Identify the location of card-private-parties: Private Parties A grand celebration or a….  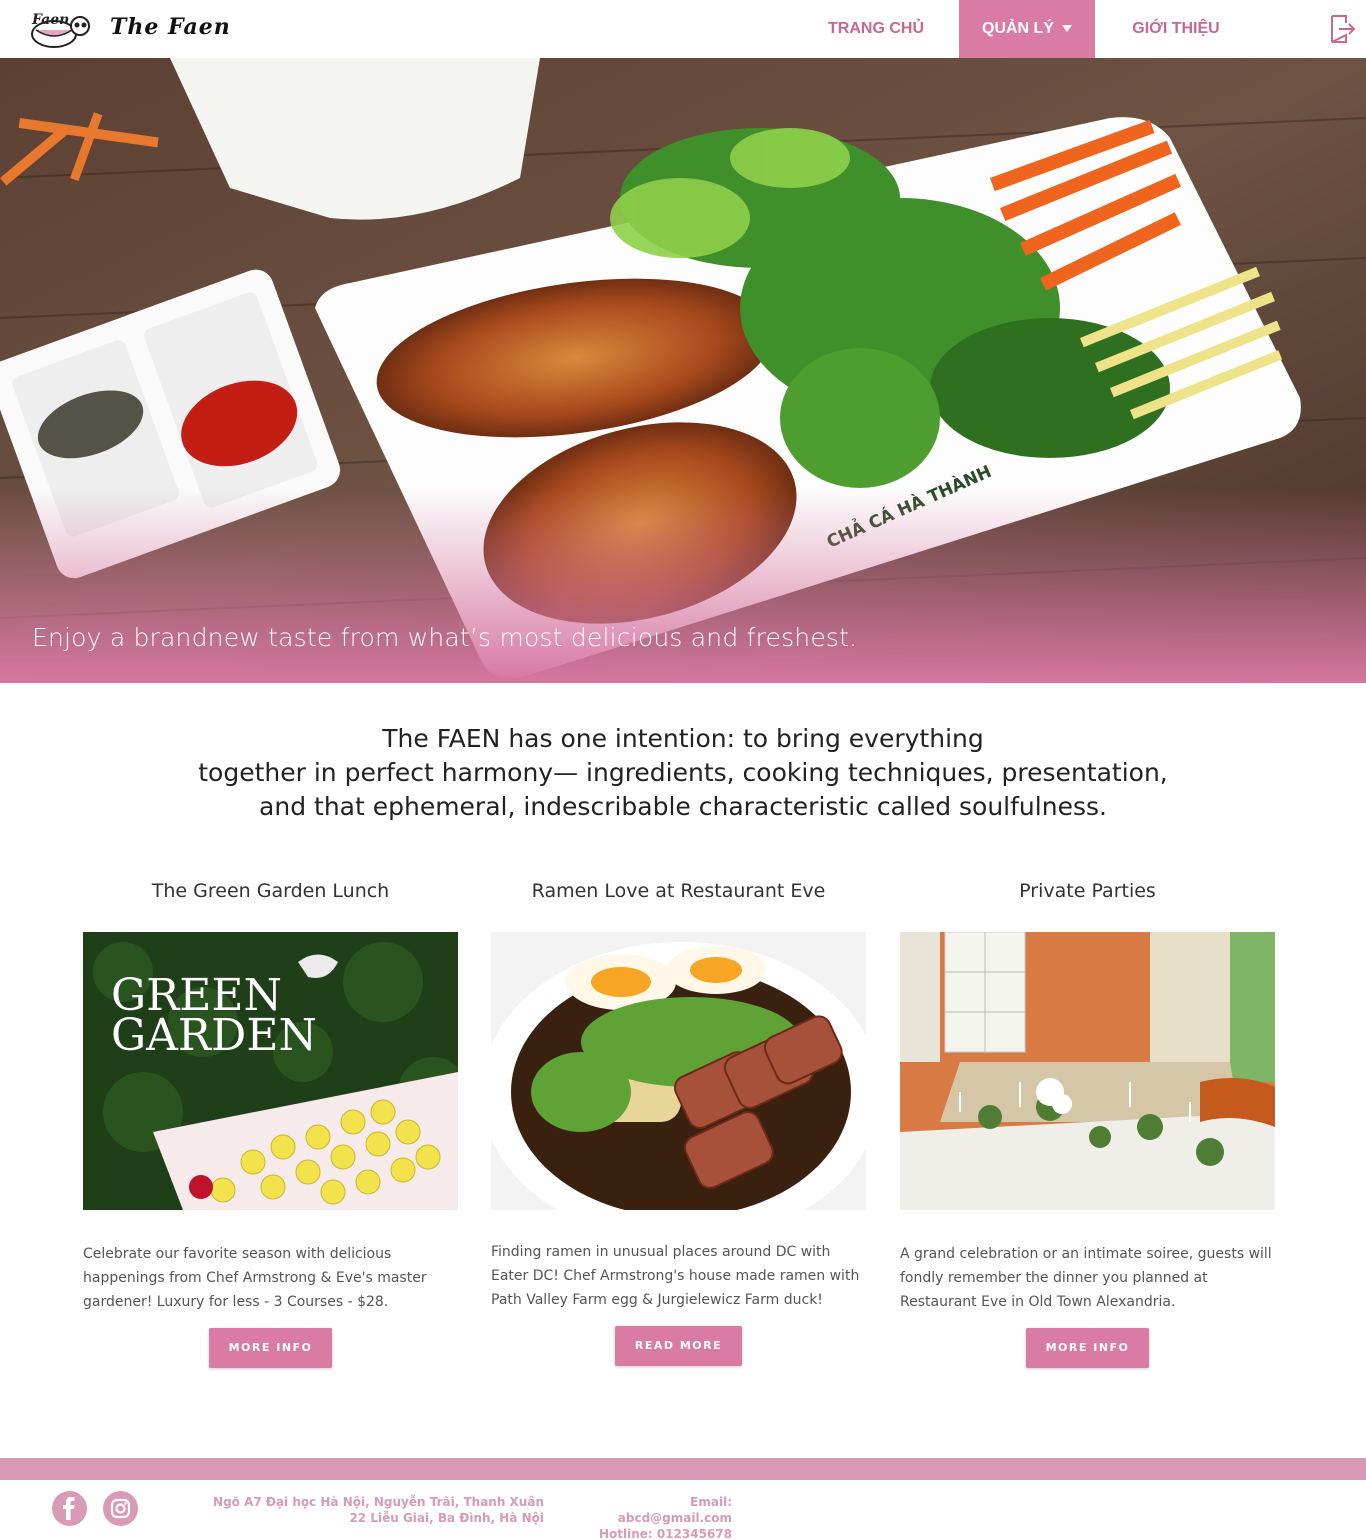
(1087, 1124).